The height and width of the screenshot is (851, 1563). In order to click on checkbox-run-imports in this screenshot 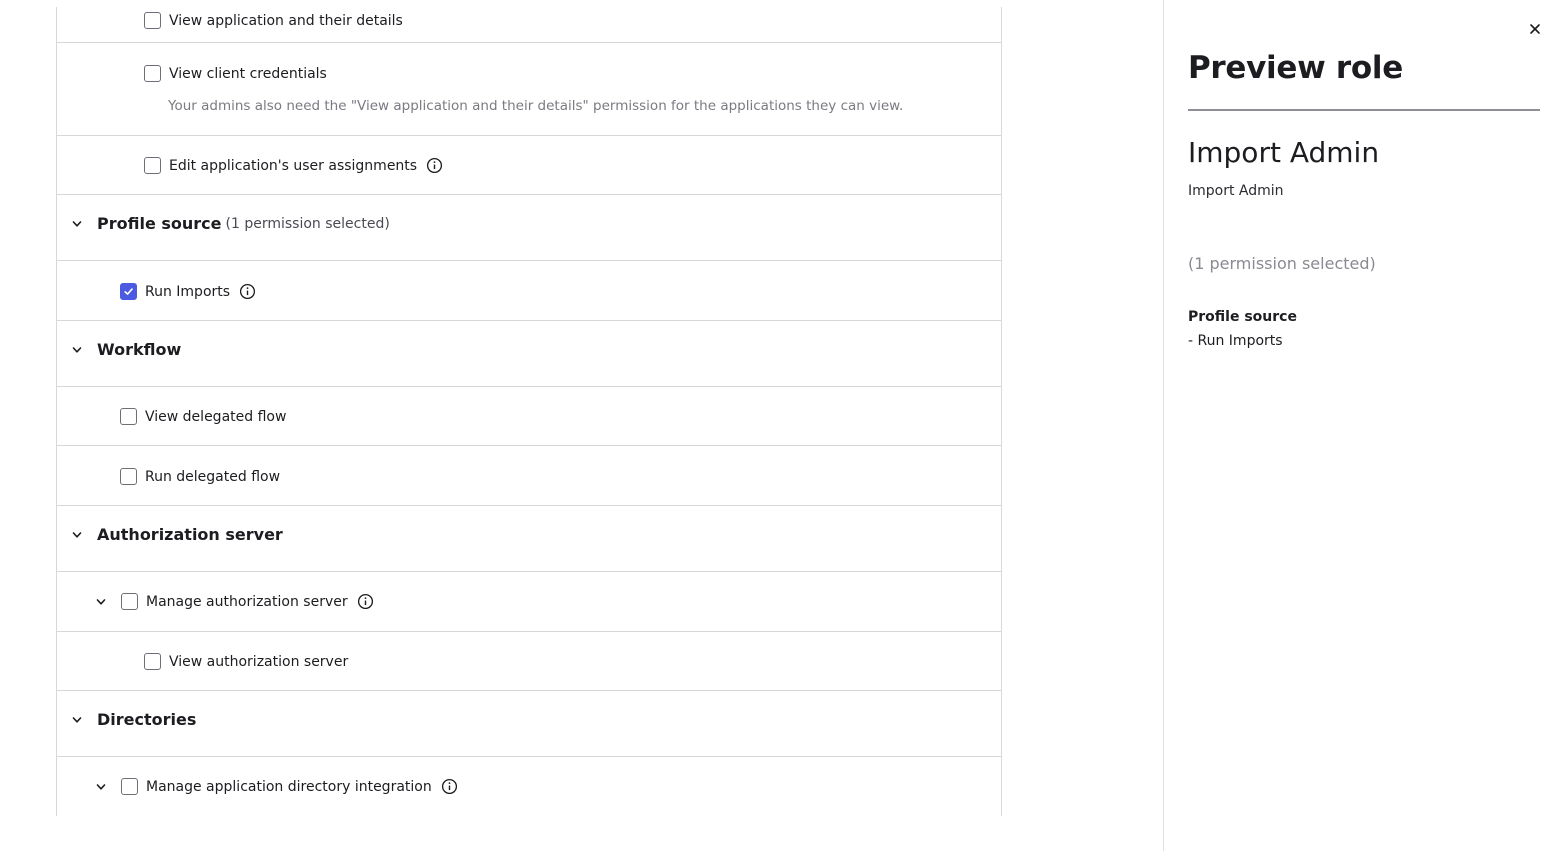, I will do `click(128, 291)`.